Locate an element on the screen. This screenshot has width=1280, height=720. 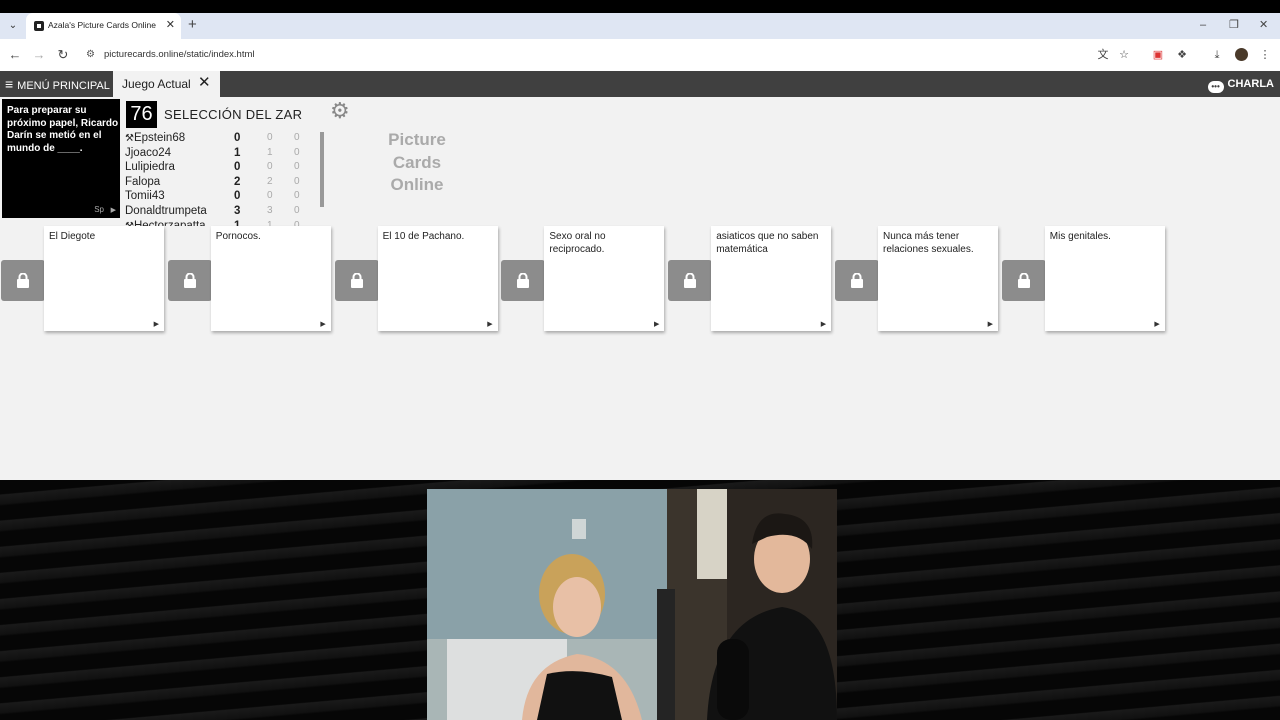
player-name-text: Donaldtrumpeta is located at coordinates (166, 210).